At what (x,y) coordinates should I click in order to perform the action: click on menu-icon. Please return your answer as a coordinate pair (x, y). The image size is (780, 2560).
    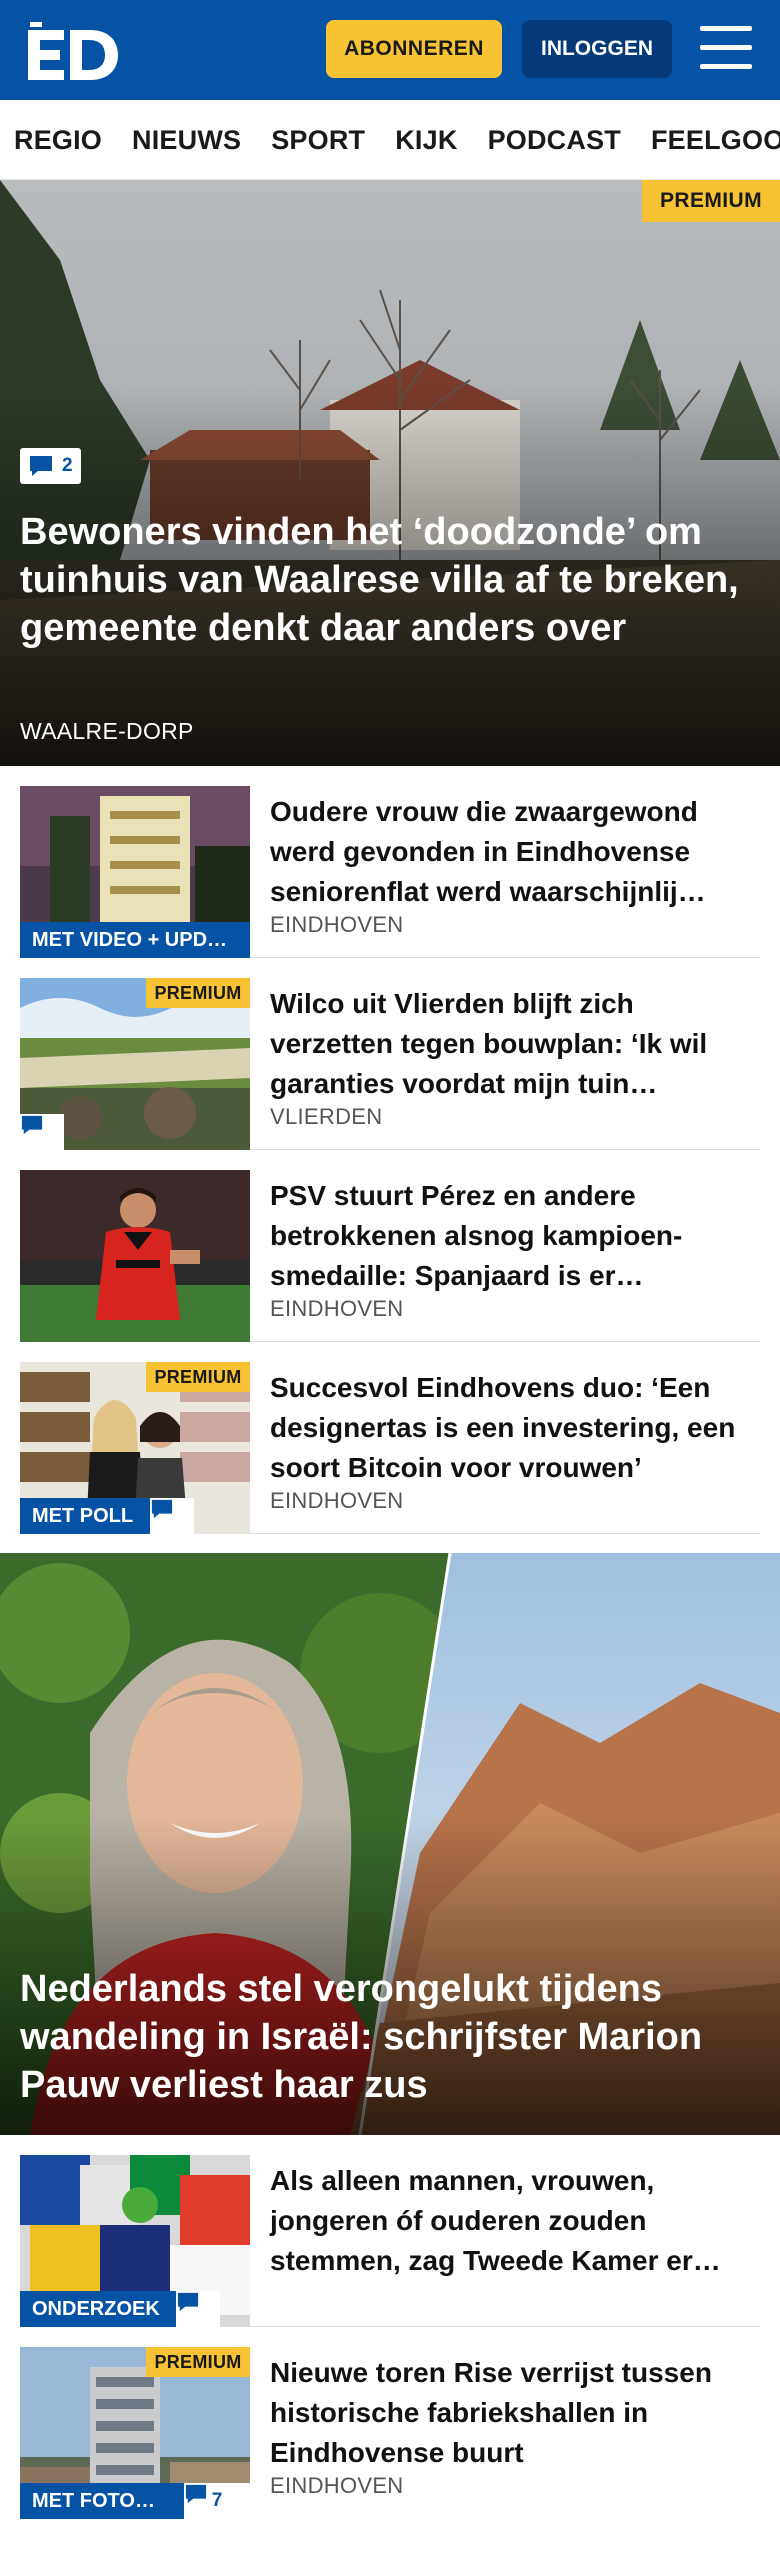
    Looking at the image, I should click on (726, 48).